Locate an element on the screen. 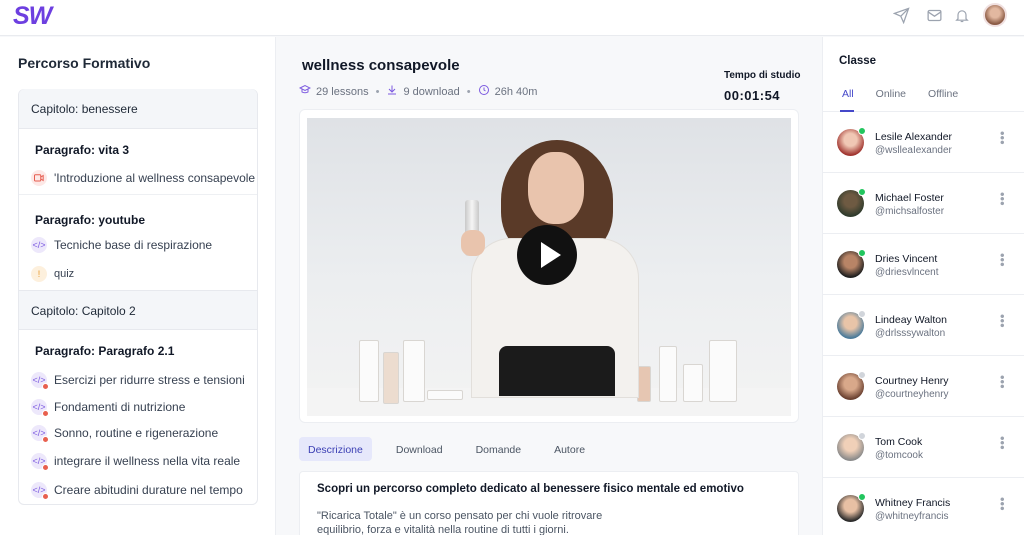 The width and height of the screenshot is (1024, 535). lesson-label: Fondamenti di nutrizione is located at coordinates (120, 407).